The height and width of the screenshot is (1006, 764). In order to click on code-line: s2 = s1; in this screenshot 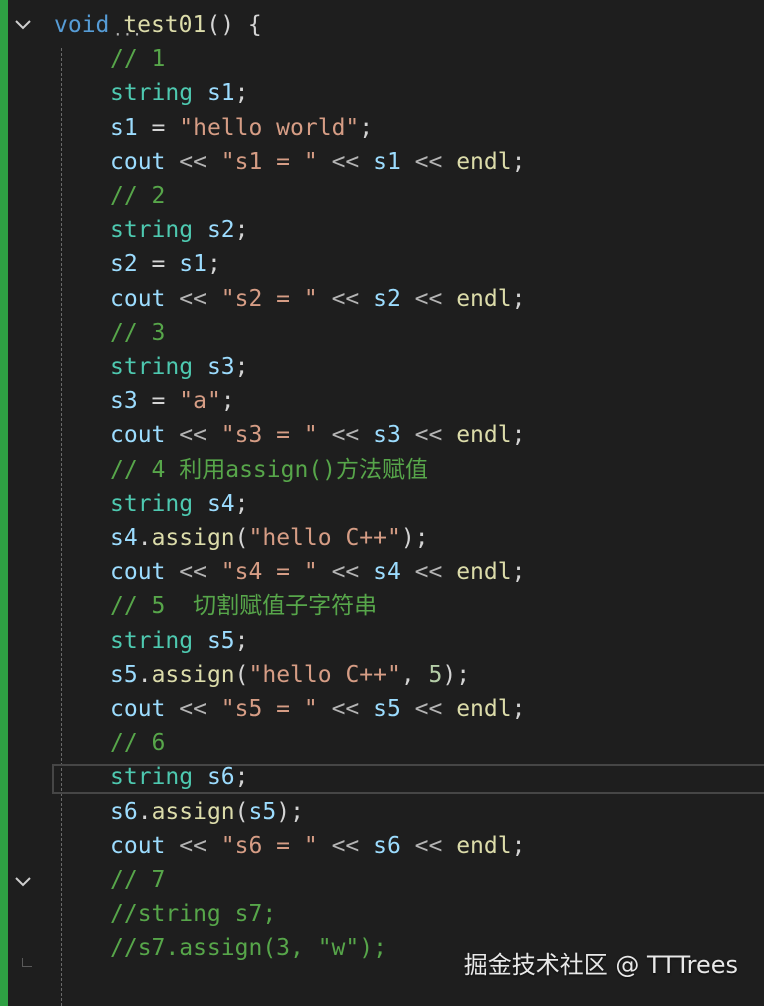, I will do `click(165, 264)`.